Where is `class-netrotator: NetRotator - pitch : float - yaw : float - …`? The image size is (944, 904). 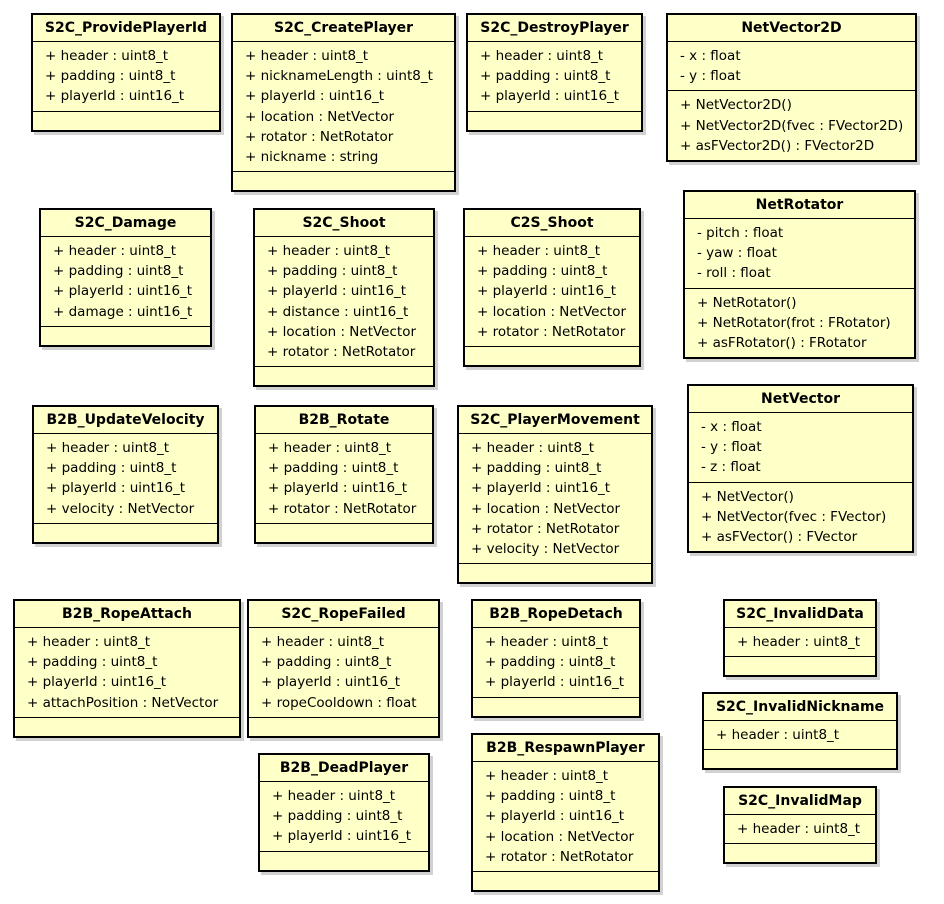 class-netrotator: NetRotator - pitch : float - yaw : float - … is located at coordinates (799, 275).